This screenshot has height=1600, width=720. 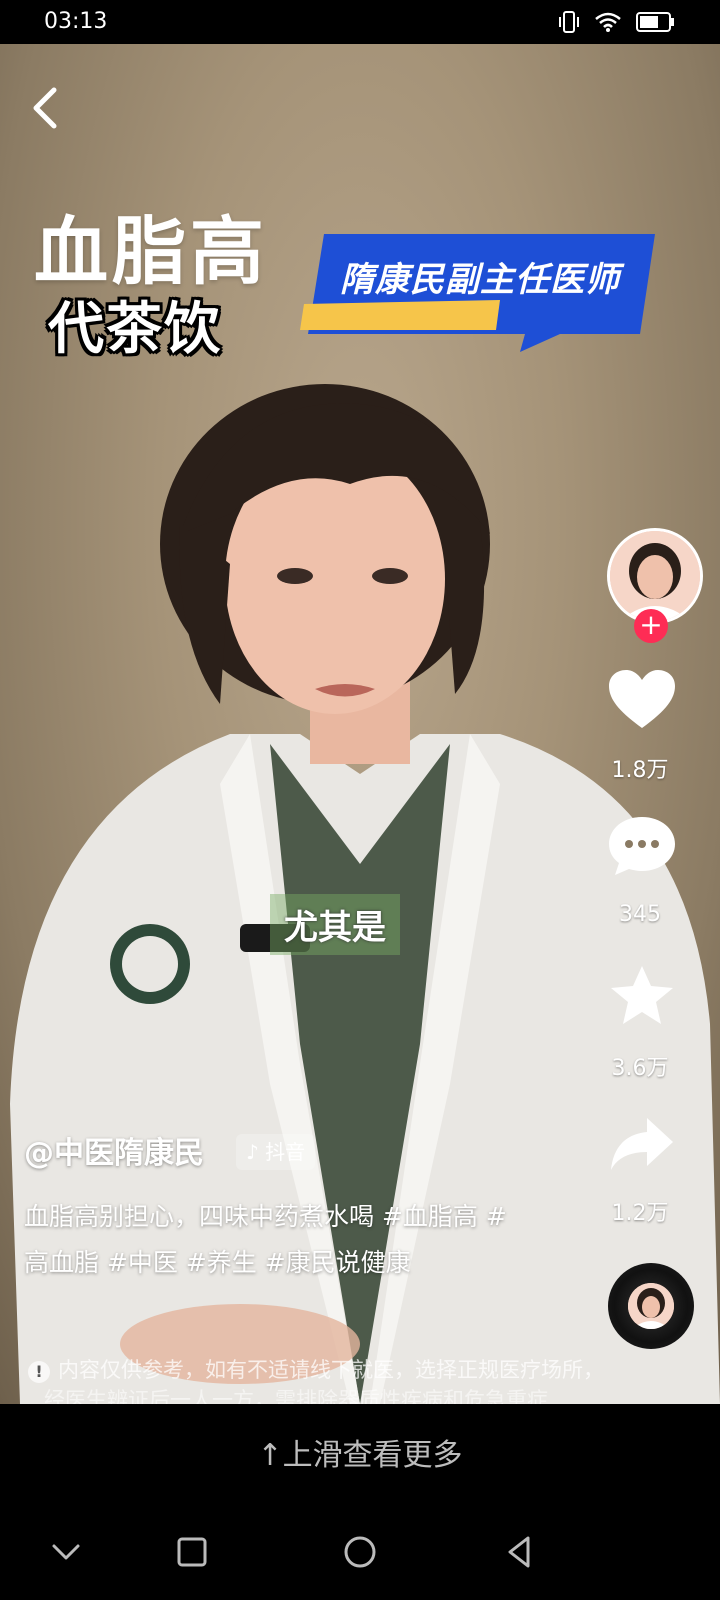 What do you see at coordinates (252, 1152) in the screenshot?
I see `music-note-icon: ♪` at bounding box center [252, 1152].